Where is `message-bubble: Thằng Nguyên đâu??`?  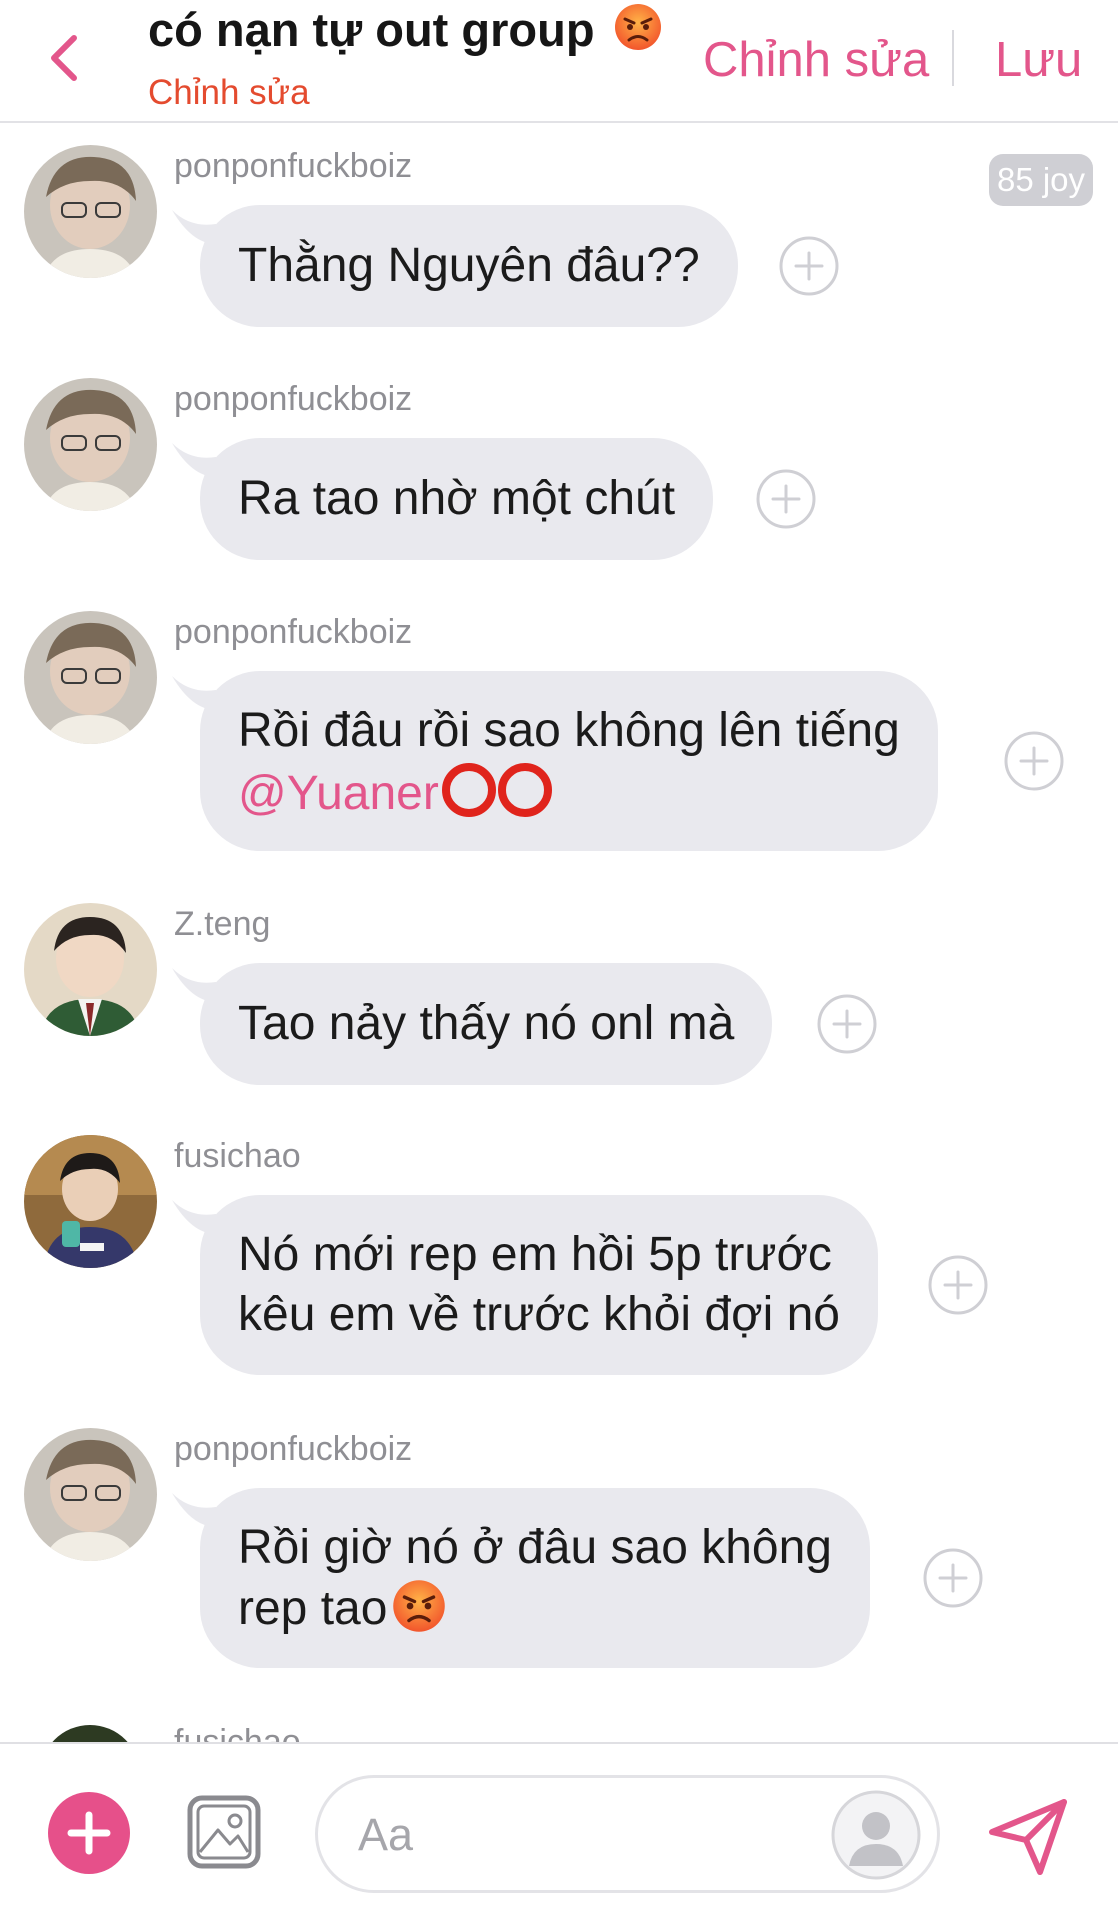 message-bubble: Thằng Nguyên đâu?? is located at coordinates (469, 266).